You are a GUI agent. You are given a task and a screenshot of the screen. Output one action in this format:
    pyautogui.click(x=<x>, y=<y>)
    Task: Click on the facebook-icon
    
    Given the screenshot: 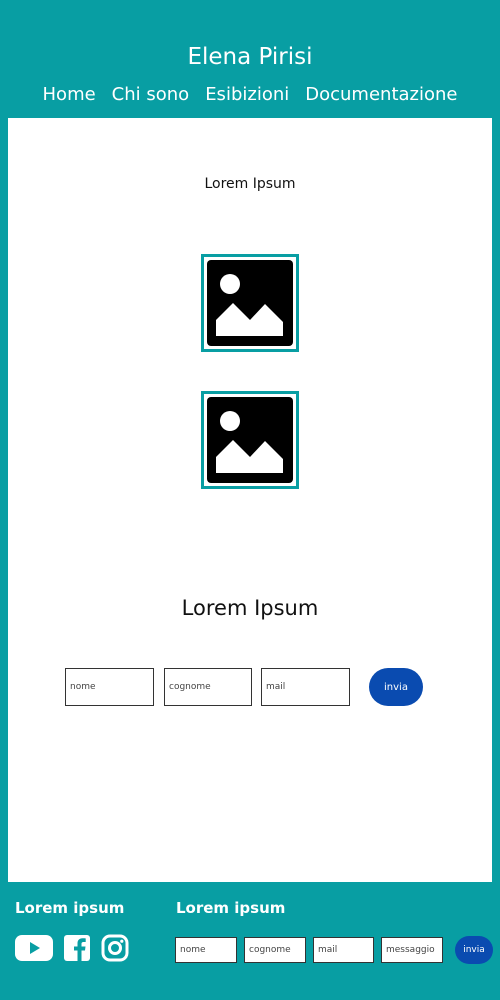 What is the action you would take?
    pyautogui.click(x=77, y=948)
    